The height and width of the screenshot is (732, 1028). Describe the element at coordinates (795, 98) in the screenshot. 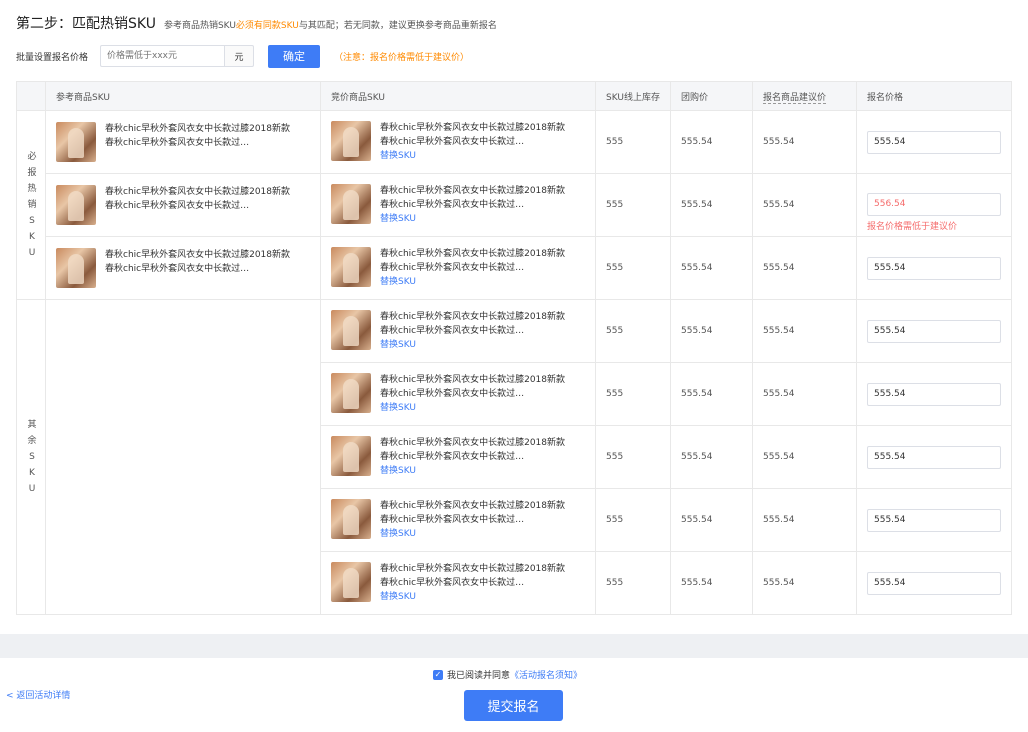

I see `header-suggest-price-label: 报名商品建议价` at that location.